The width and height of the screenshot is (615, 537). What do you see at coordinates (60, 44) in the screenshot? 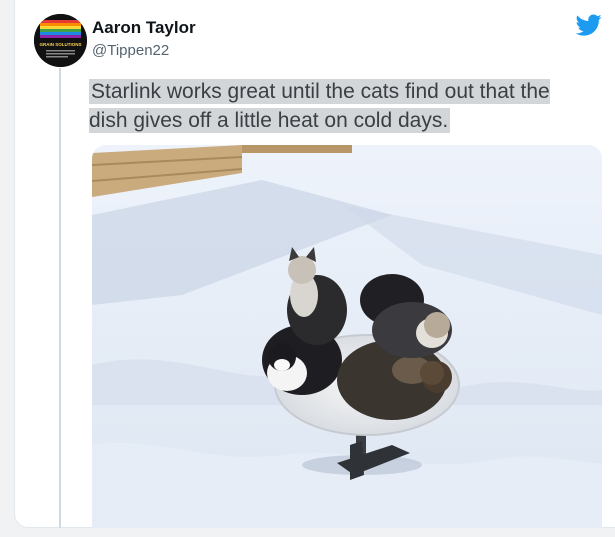
I see `avatar-logo-text: GRAIN SOLUTIONS` at bounding box center [60, 44].